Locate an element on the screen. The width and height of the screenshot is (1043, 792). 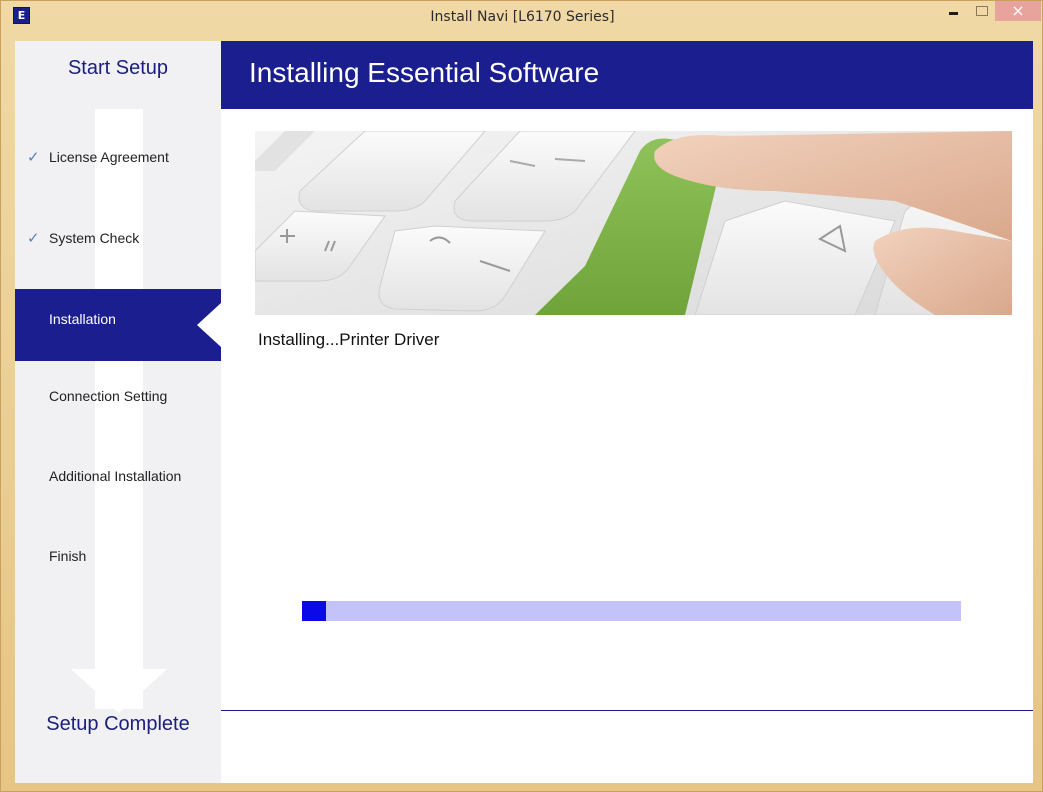
step-connection-setting: Connection Setting is located at coordinates (118, 398).